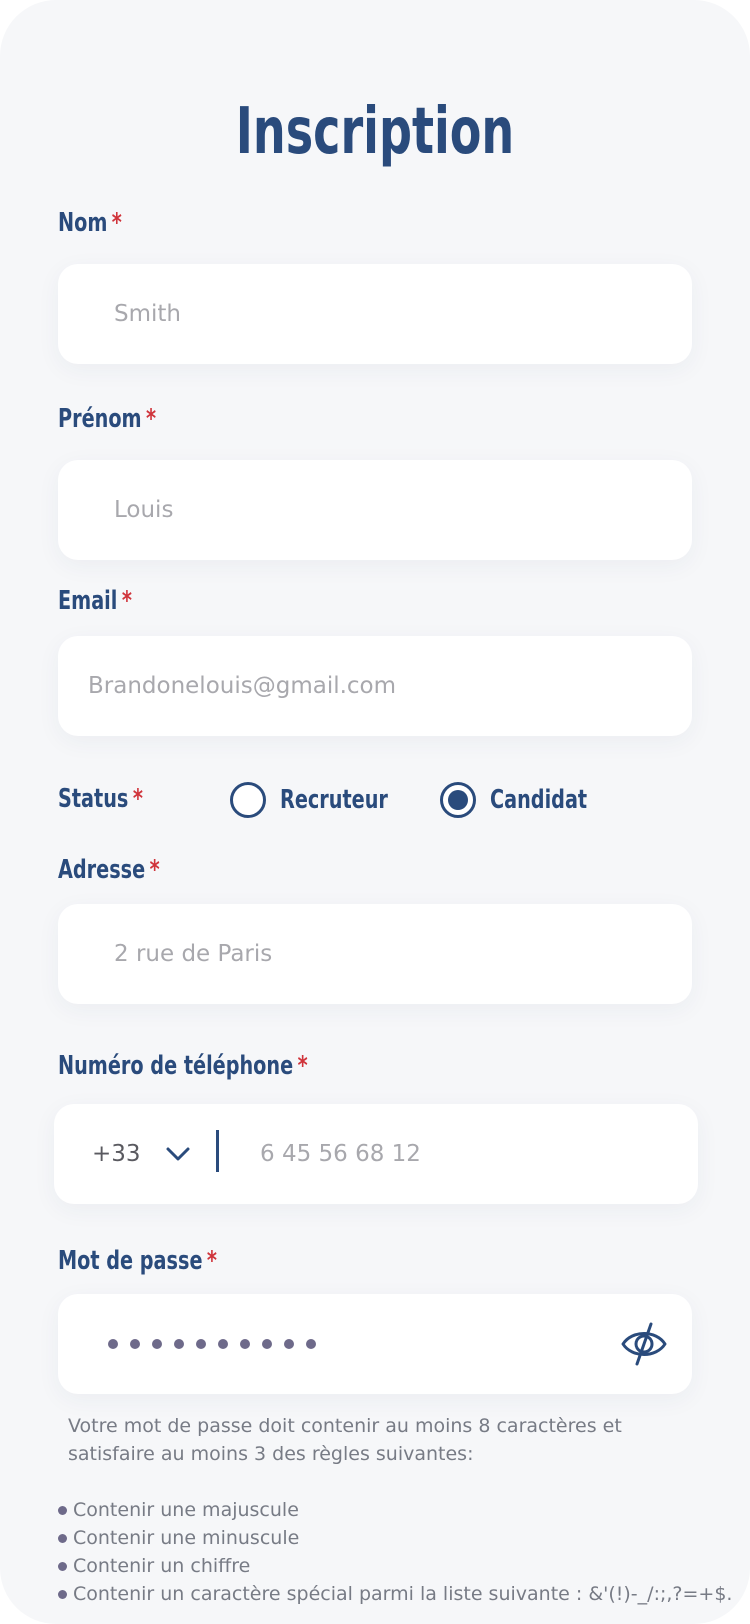  What do you see at coordinates (395, 1510) in the screenshot?
I see `list-item: Contenir une majuscule` at bounding box center [395, 1510].